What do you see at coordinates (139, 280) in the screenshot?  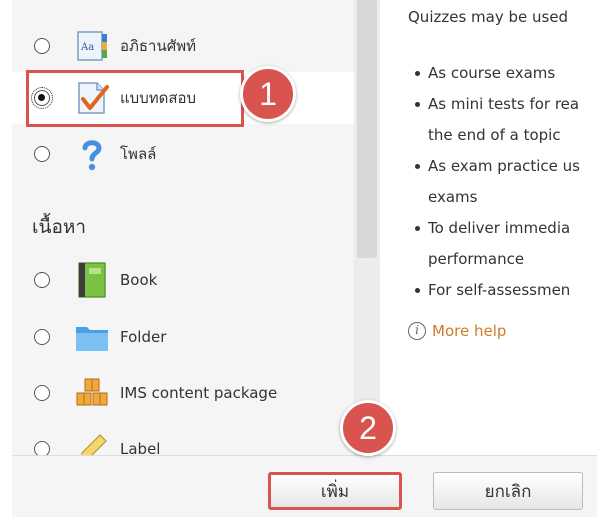 I see `book-label: Book` at bounding box center [139, 280].